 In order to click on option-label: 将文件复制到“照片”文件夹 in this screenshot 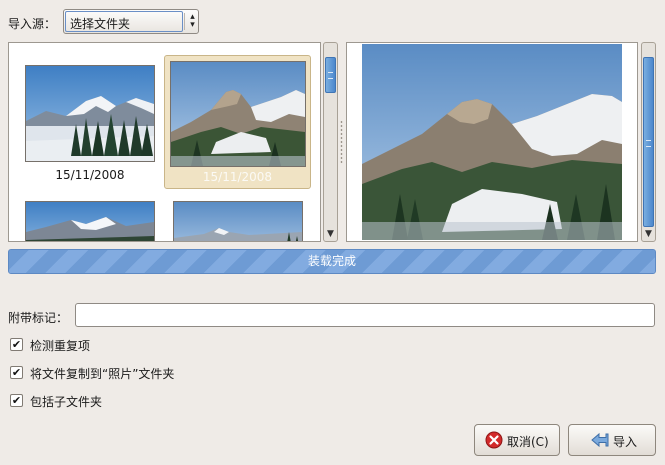, I will do `click(102, 374)`.